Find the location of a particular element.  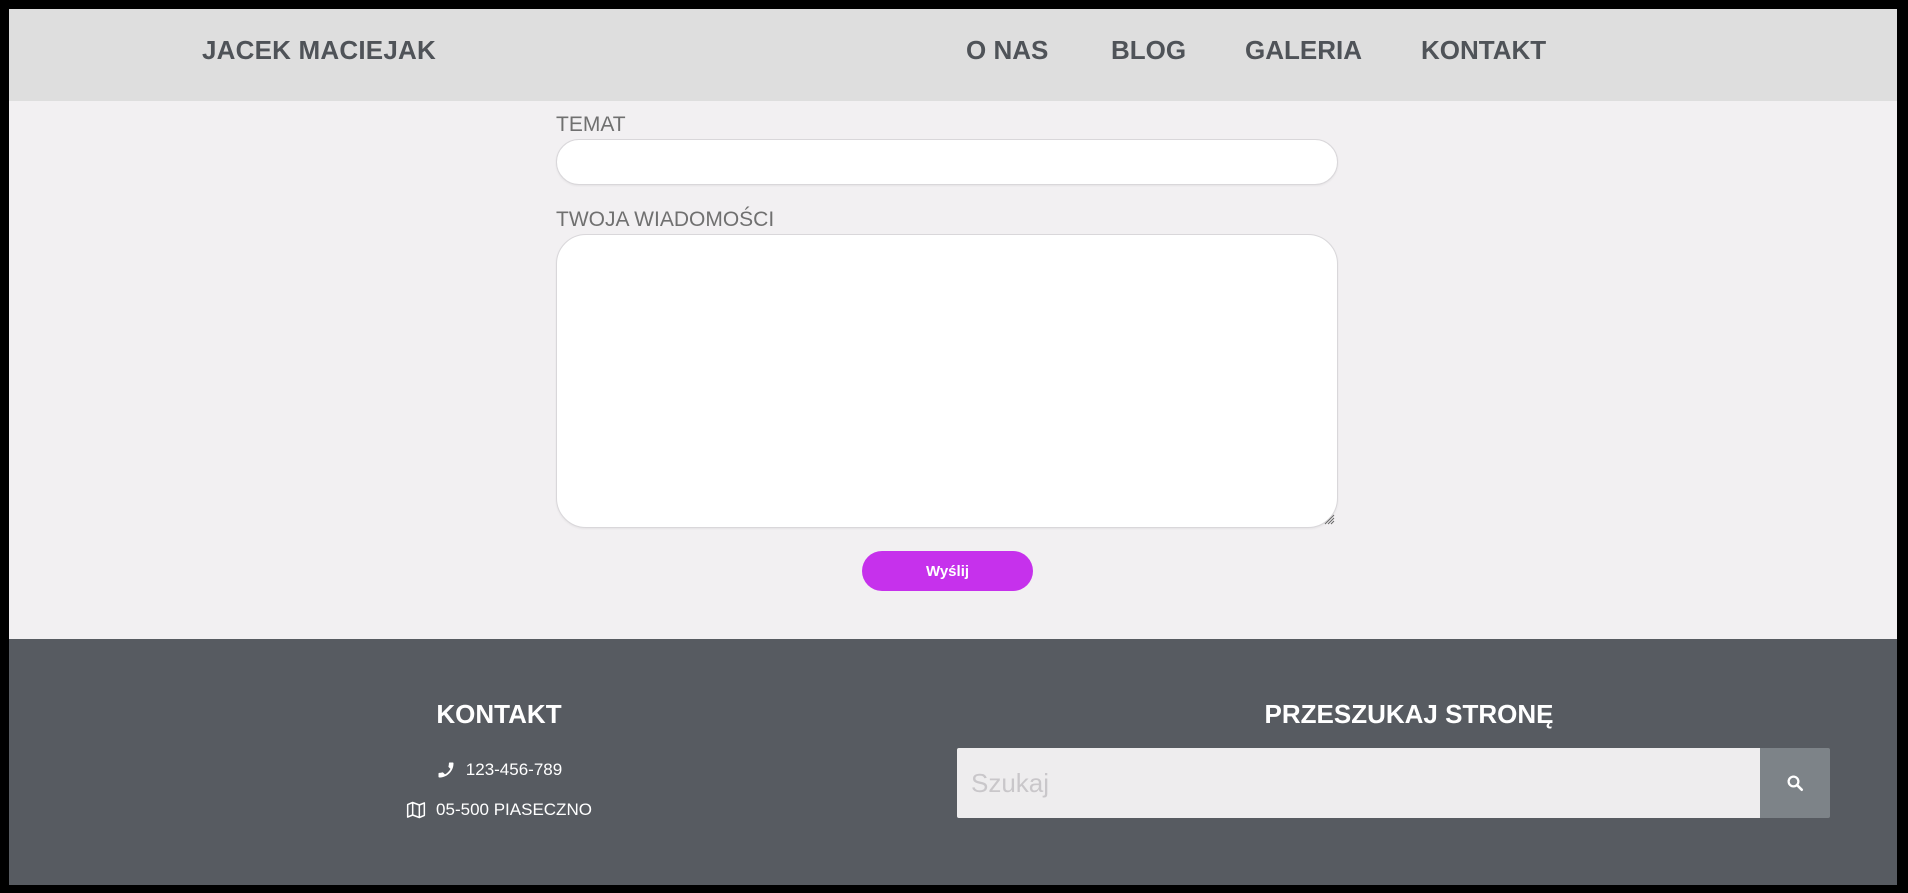

search-input: Szukaj is located at coordinates (1358, 783).